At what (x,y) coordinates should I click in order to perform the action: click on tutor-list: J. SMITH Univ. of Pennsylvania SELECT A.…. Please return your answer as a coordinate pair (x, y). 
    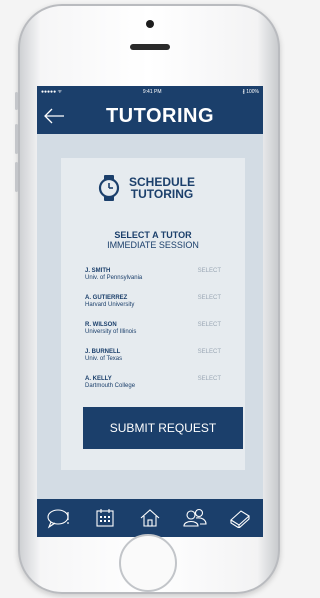
    Looking at the image, I should click on (153, 335).